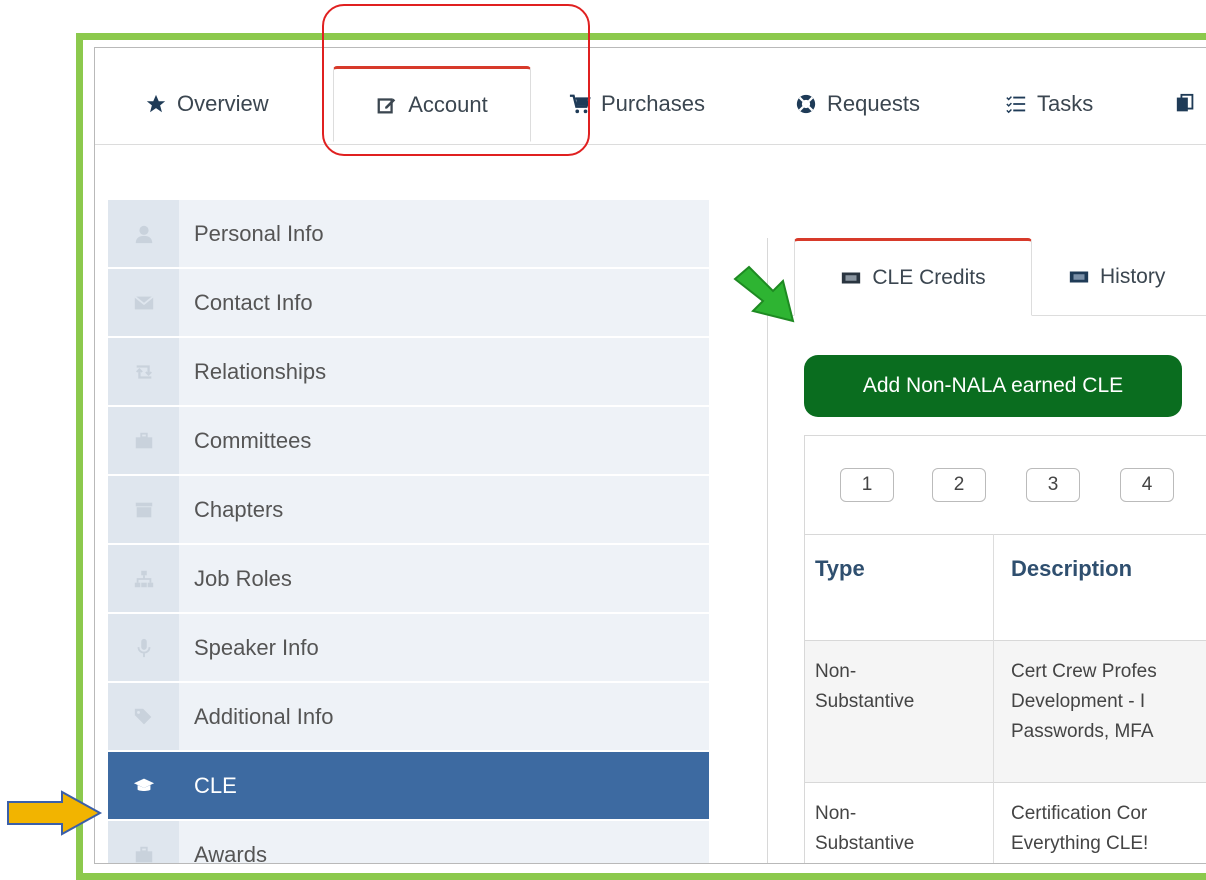 Image resolution: width=1206 pixels, height=880 pixels. I want to click on sidebar-item-cle: CLE, so click(408, 786).